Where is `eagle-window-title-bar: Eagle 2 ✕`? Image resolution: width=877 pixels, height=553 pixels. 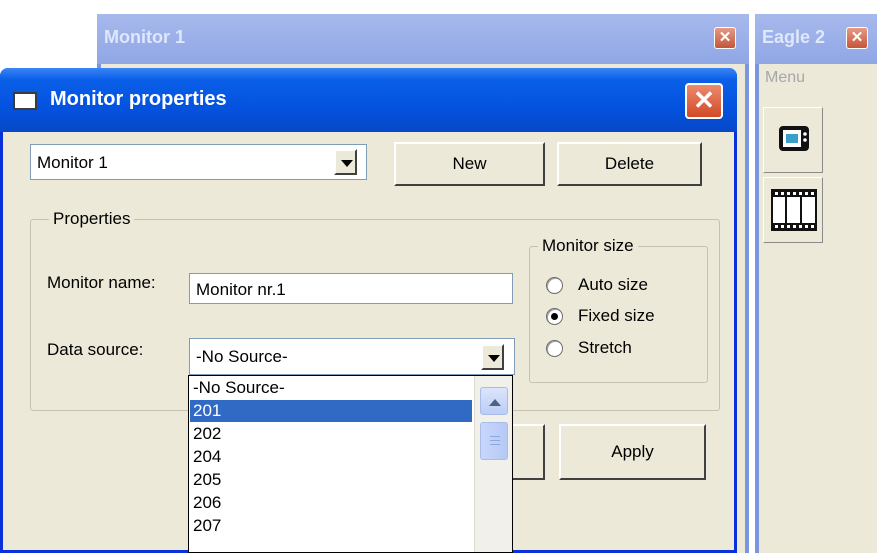
eagle-window-title-bar: Eagle 2 ✕ is located at coordinates (816, 39).